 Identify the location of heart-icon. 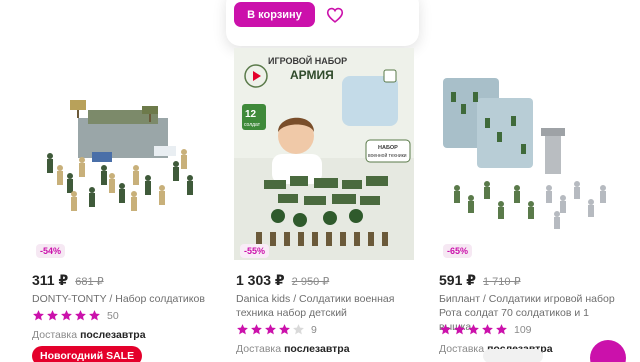
(335, 15).